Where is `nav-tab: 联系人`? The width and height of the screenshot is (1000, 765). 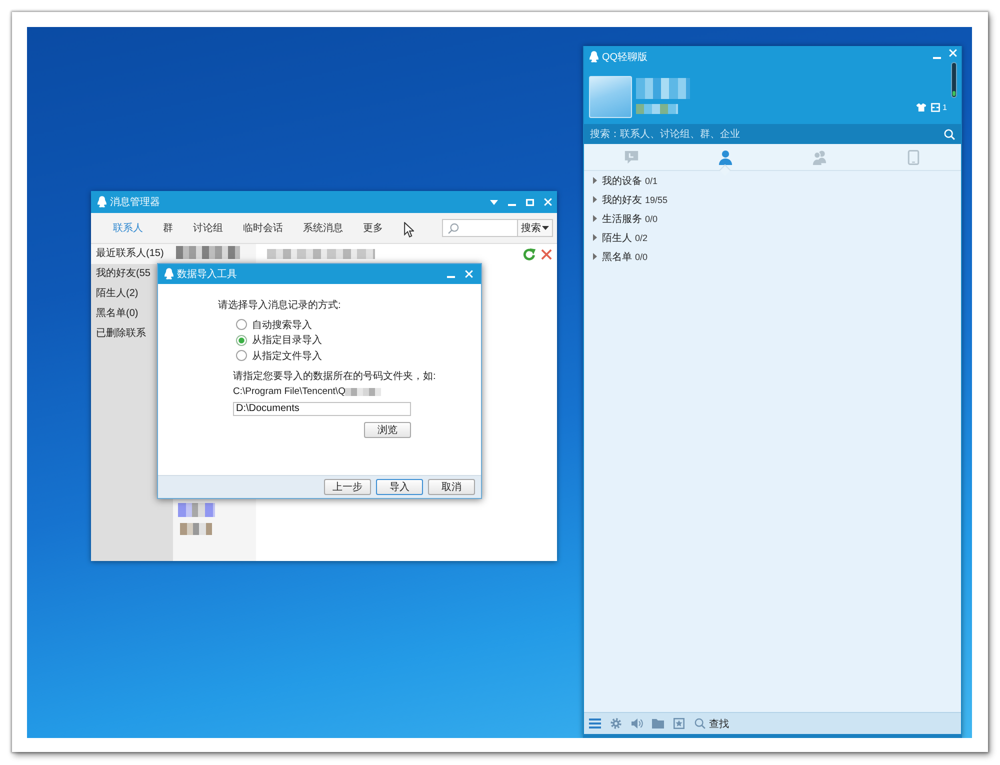
nav-tab: 联系人 is located at coordinates (128, 228).